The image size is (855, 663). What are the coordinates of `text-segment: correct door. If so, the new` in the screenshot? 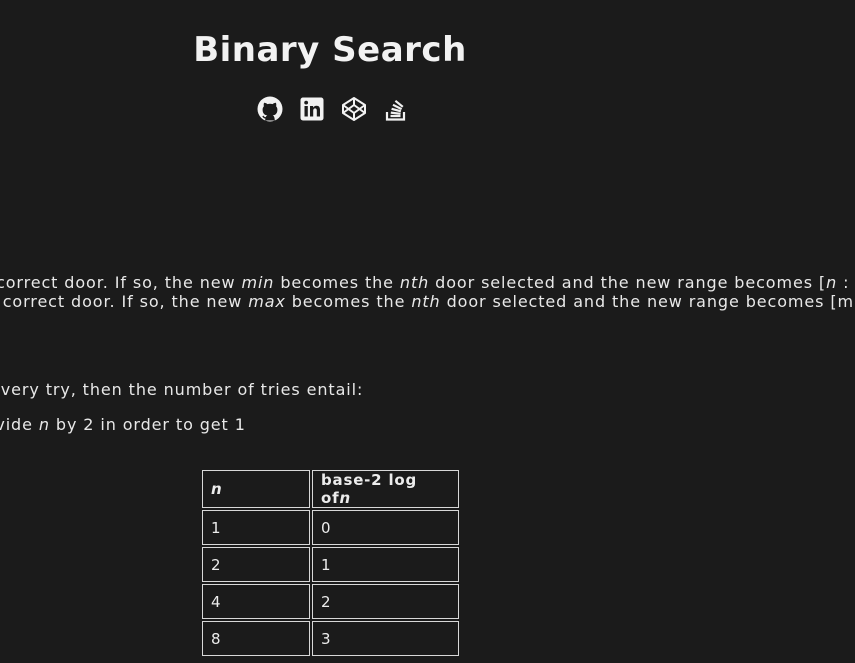 It's located at (121, 282).